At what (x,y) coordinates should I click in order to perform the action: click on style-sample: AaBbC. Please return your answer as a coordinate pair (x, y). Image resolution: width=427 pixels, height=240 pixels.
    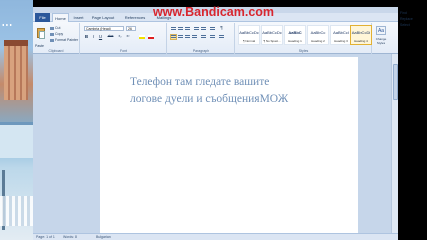
    Looking at the image, I should click on (295, 32).